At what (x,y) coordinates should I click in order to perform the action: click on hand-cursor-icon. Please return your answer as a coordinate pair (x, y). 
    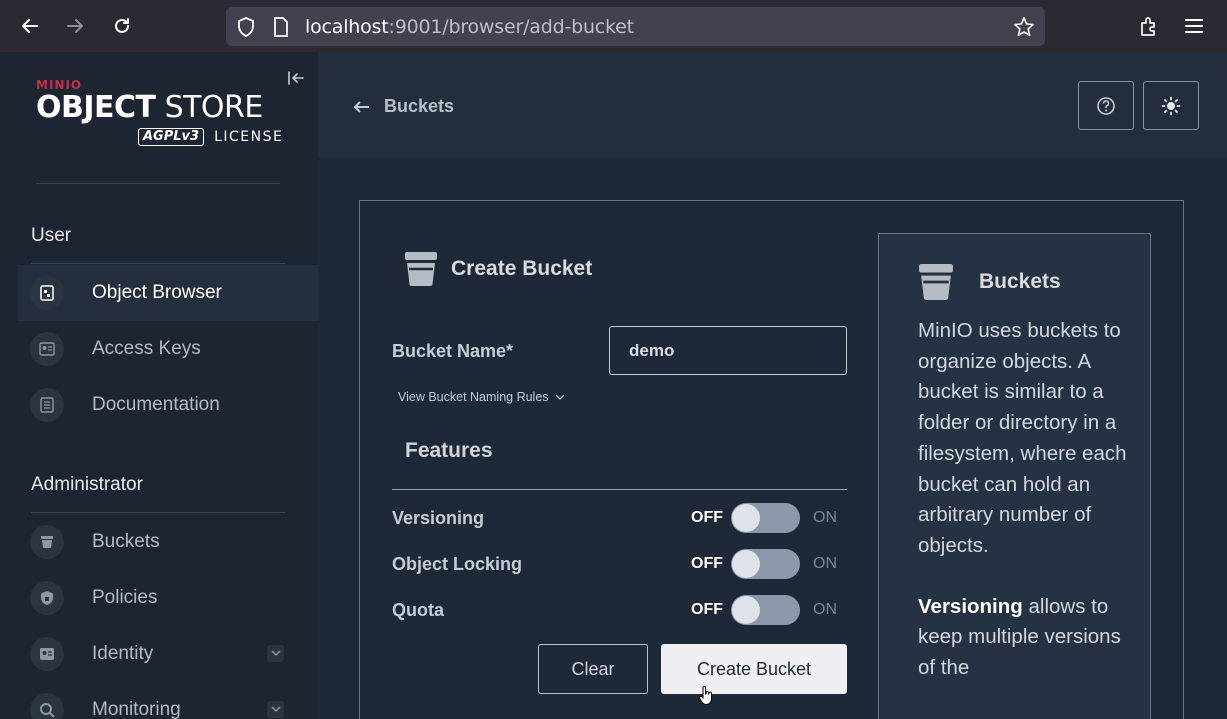
    Looking at the image, I should click on (705, 696).